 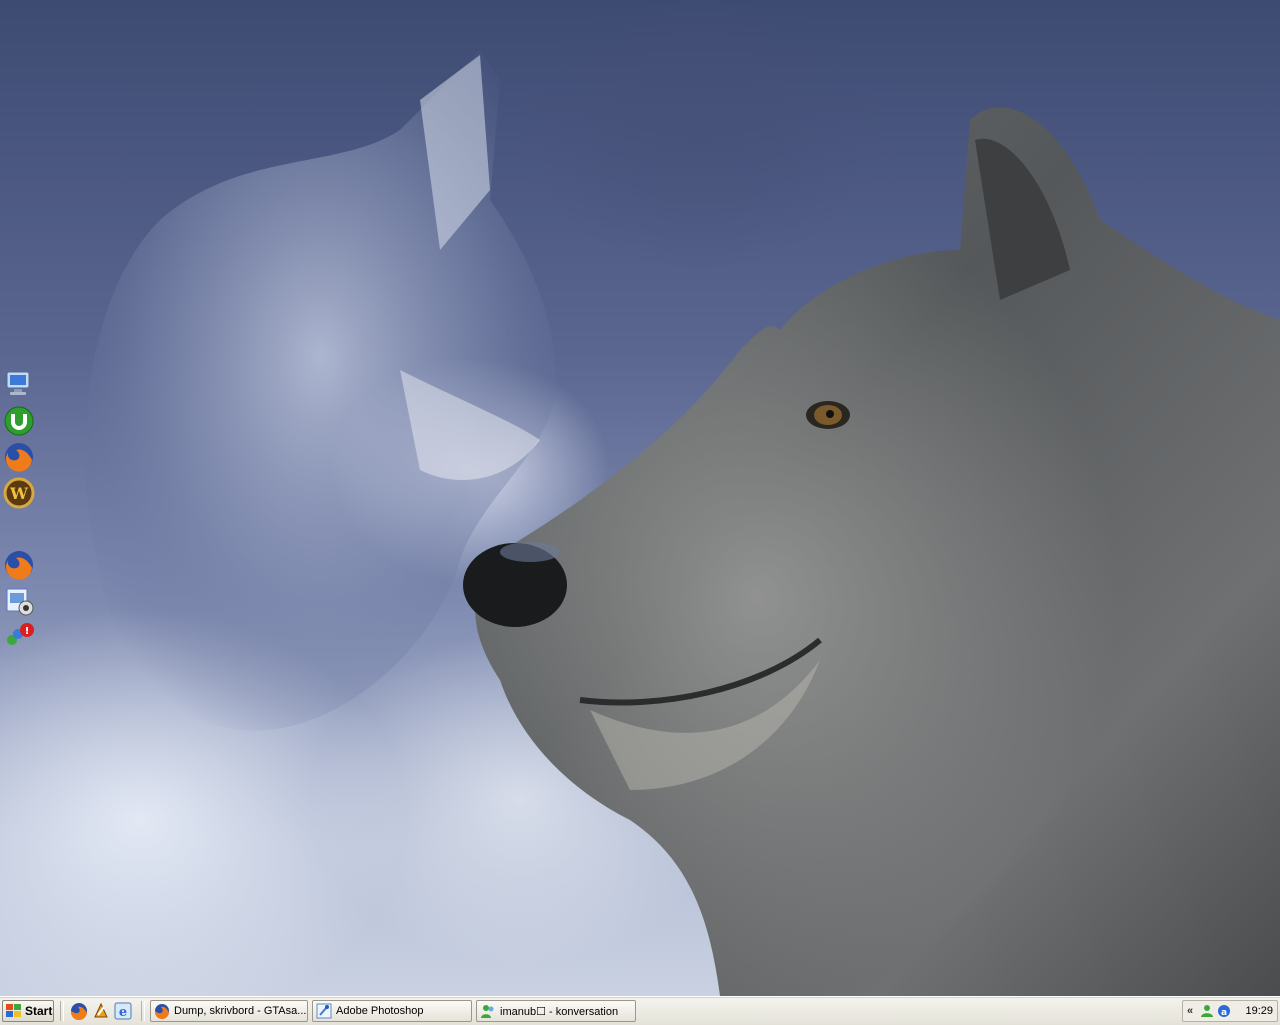 I want to click on svg-text: a, so click(x=1224, y=1013).